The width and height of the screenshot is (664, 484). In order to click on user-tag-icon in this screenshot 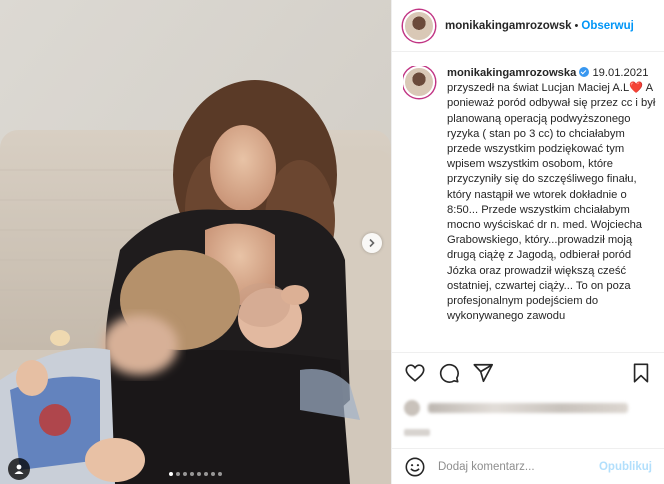, I will do `click(19, 469)`.